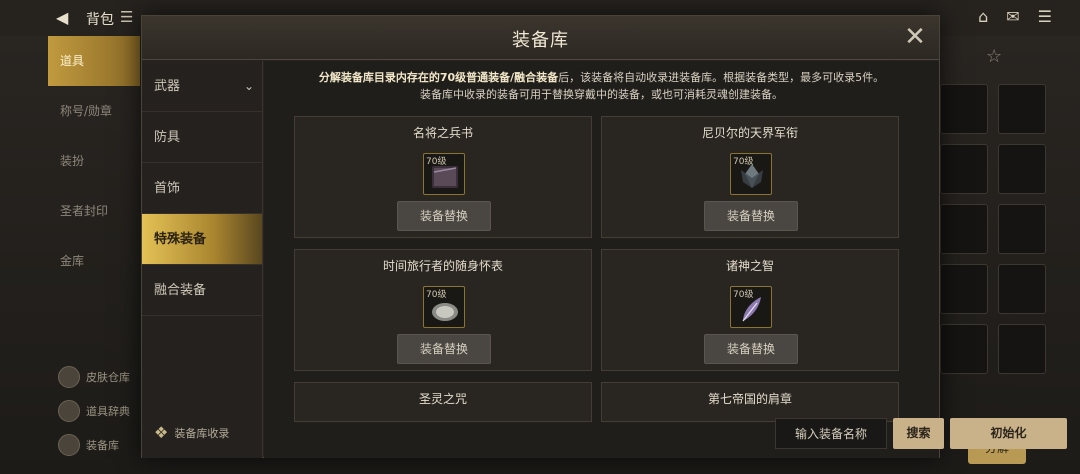  What do you see at coordinates (94, 211) in the screenshot?
I see `bg-sidebar-item-seal: 圣者封印` at bounding box center [94, 211].